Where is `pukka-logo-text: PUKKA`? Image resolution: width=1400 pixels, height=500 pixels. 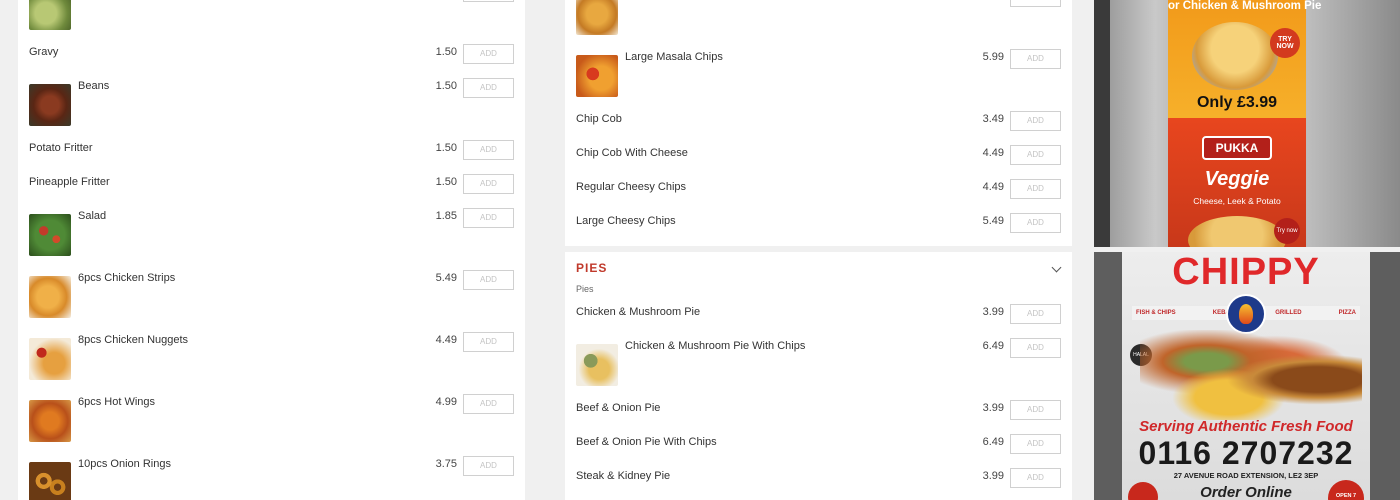 pukka-logo-text: PUKKA is located at coordinates (1237, 148).